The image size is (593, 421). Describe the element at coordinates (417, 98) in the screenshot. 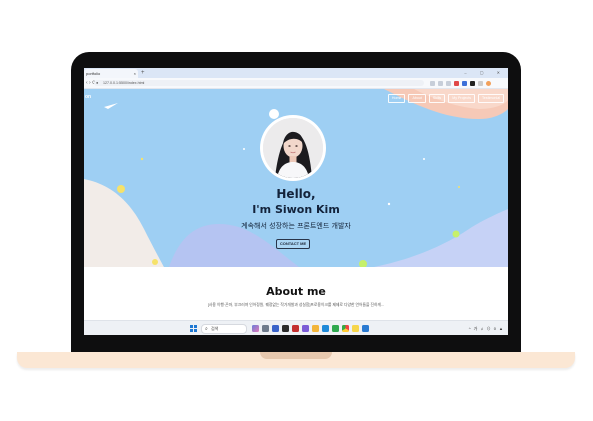

I see `nav-item-about: About` at that location.